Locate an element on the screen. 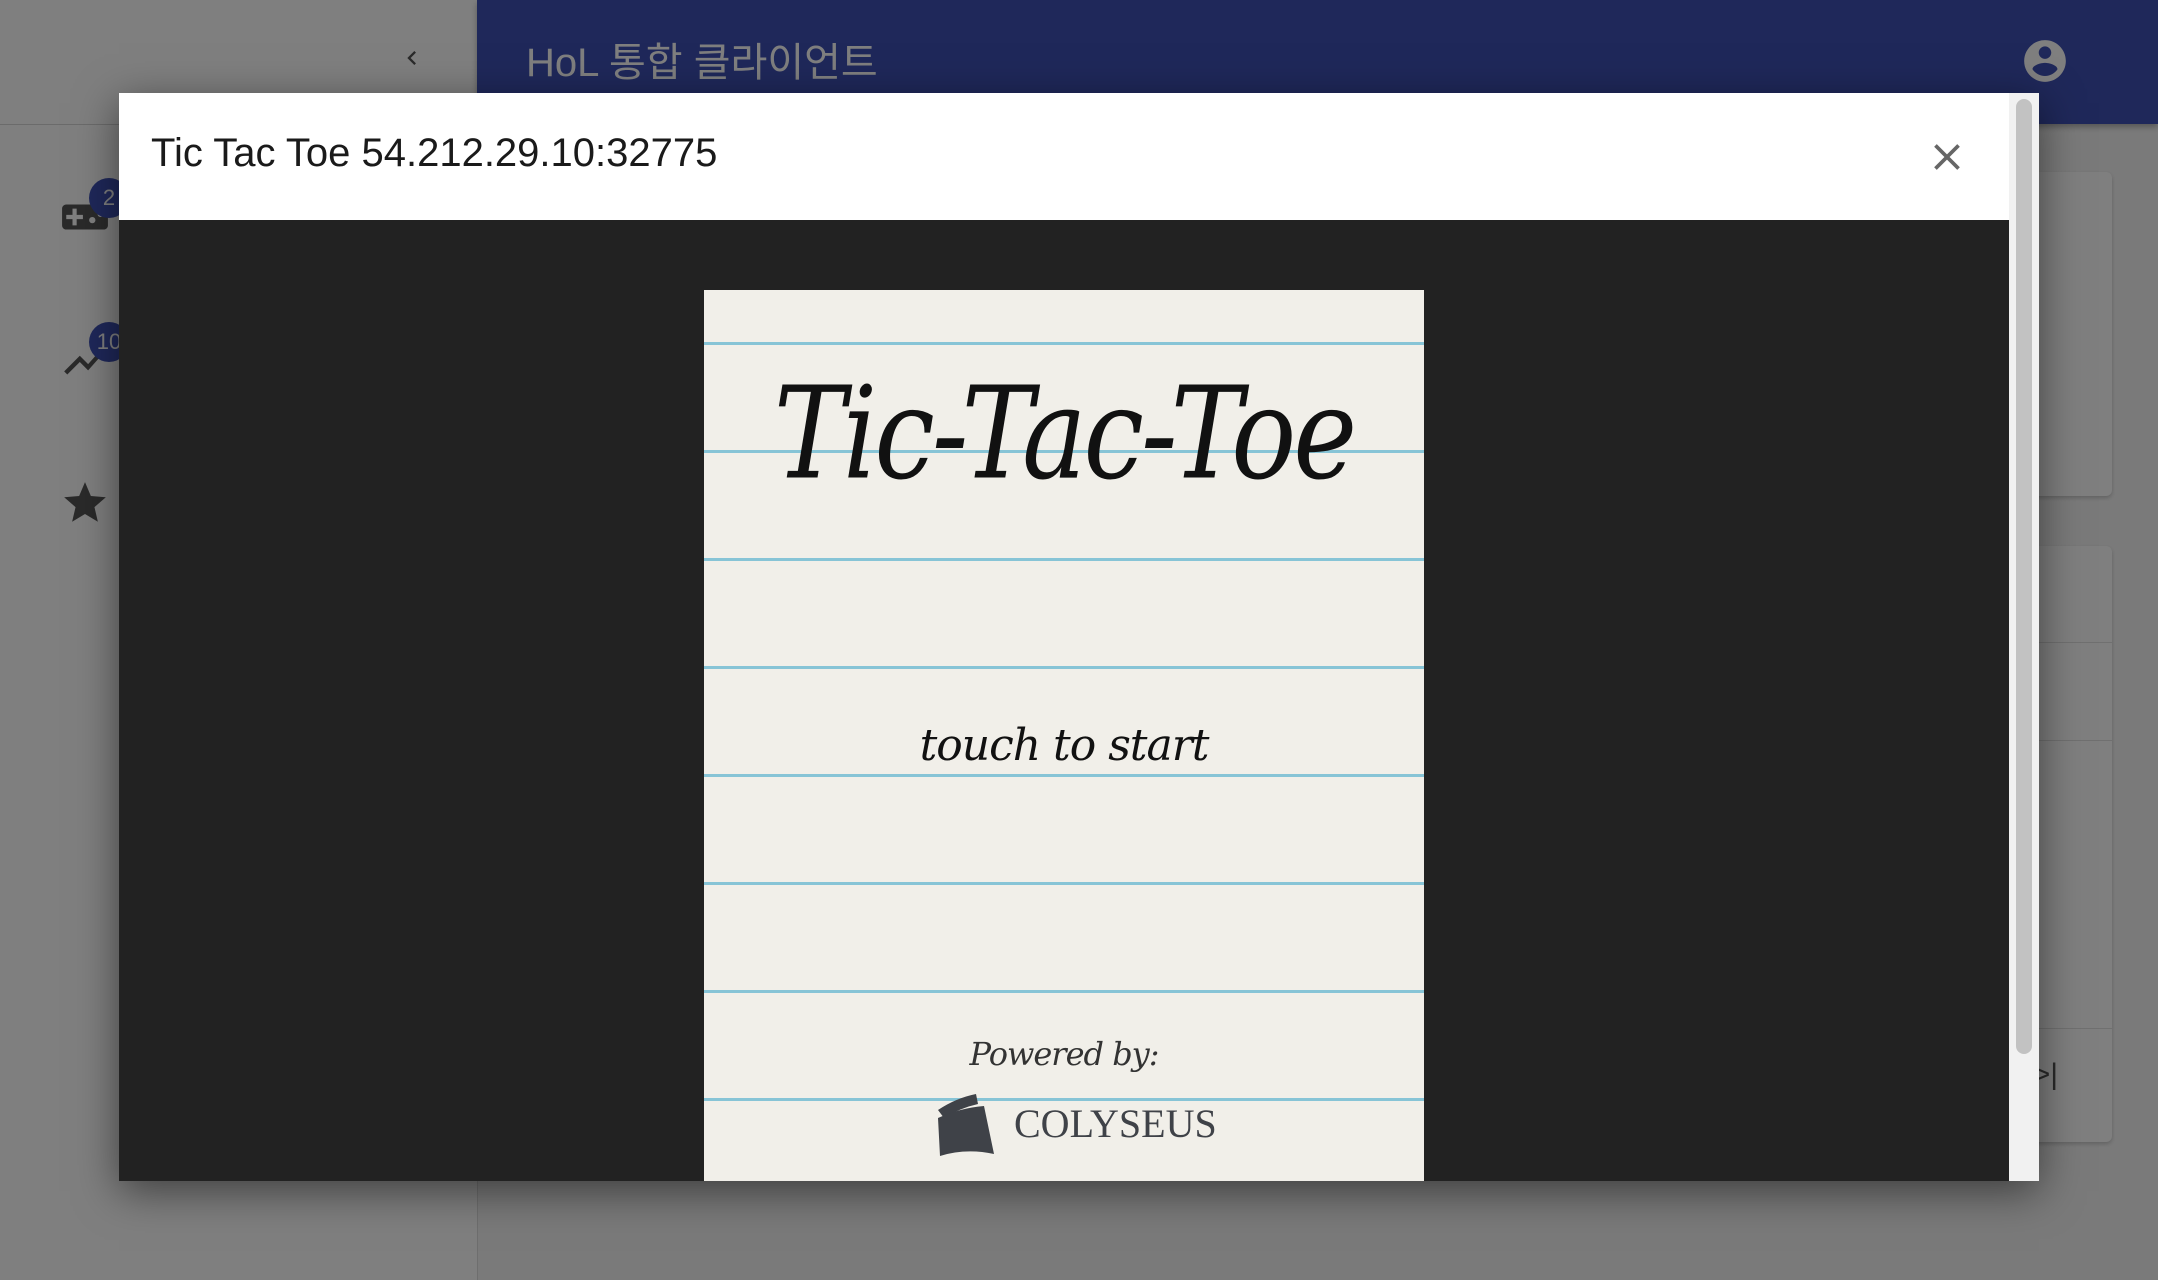 Image resolution: width=2158 pixels, height=1280 pixels. colyseus-logo: COLYSEUS is located at coordinates (1076, 1123).